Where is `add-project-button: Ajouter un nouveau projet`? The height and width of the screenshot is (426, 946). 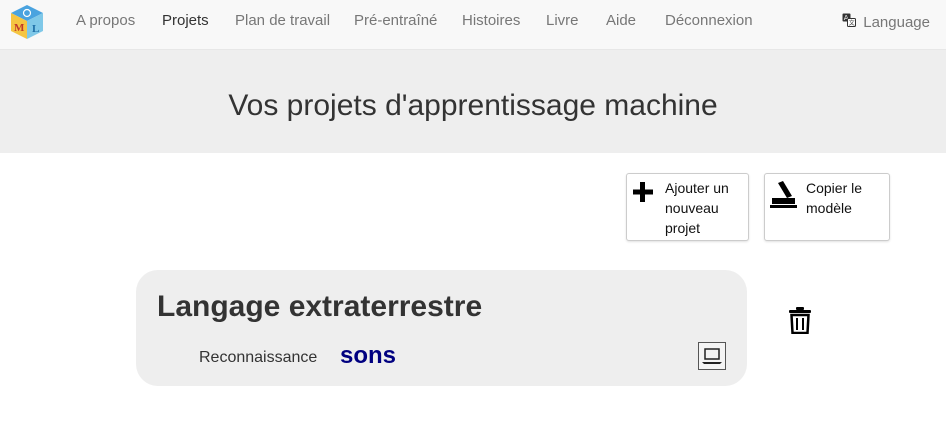
add-project-button: Ajouter un nouveau projet is located at coordinates (687, 207).